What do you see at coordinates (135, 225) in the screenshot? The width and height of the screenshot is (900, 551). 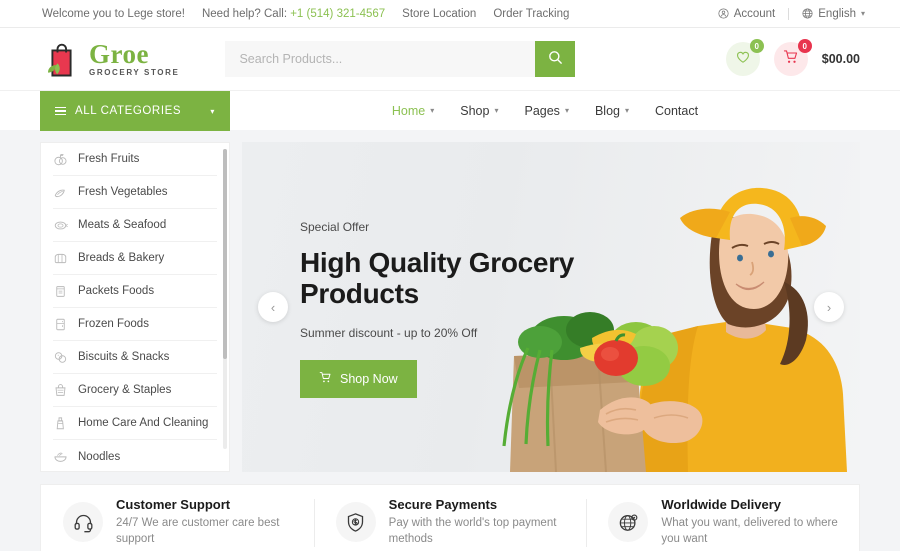 I see `category-item-meats-seafood: Meats & Seafood` at bounding box center [135, 225].